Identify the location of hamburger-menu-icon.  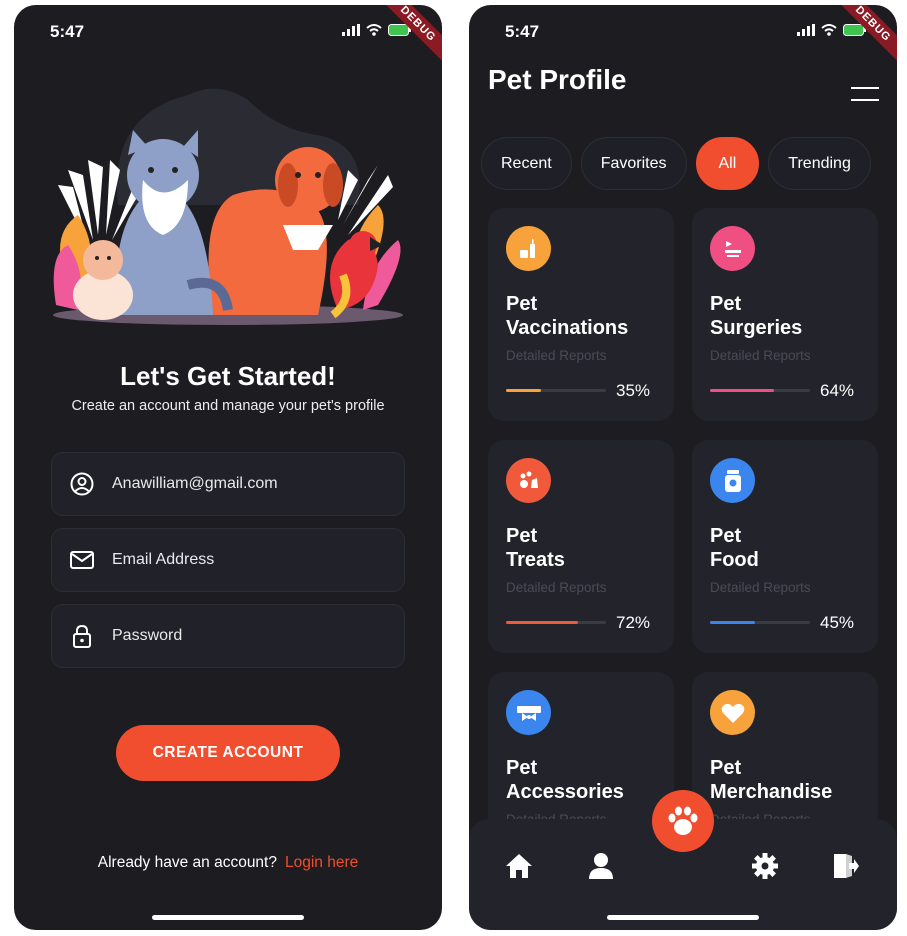
(865, 95).